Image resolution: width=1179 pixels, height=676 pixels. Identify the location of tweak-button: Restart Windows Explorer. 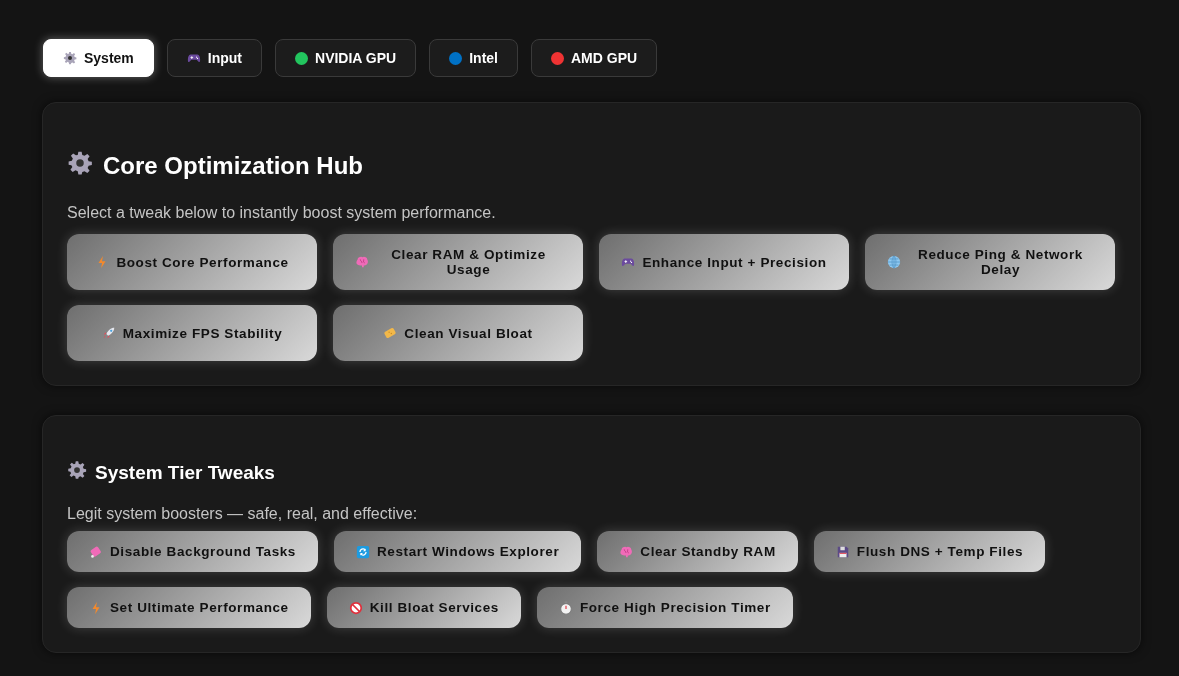
(457, 551).